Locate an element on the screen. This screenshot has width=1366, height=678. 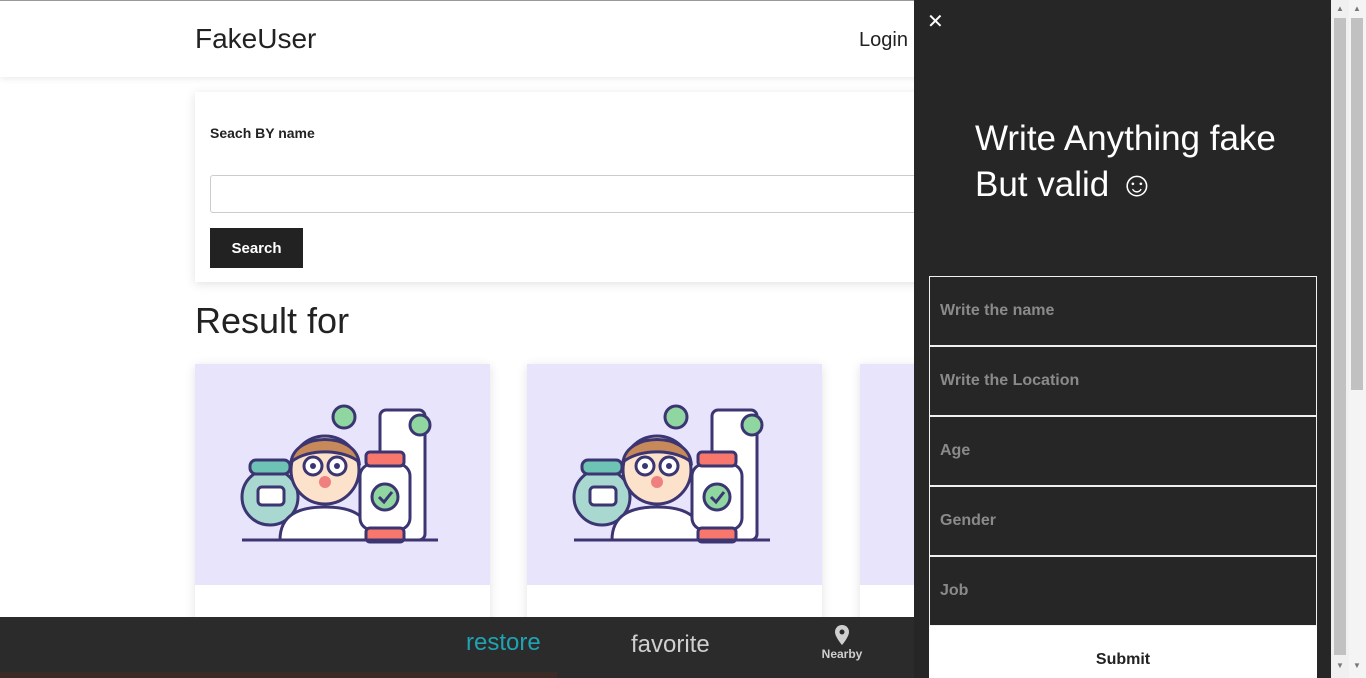
job-input is located at coordinates (1123, 591).